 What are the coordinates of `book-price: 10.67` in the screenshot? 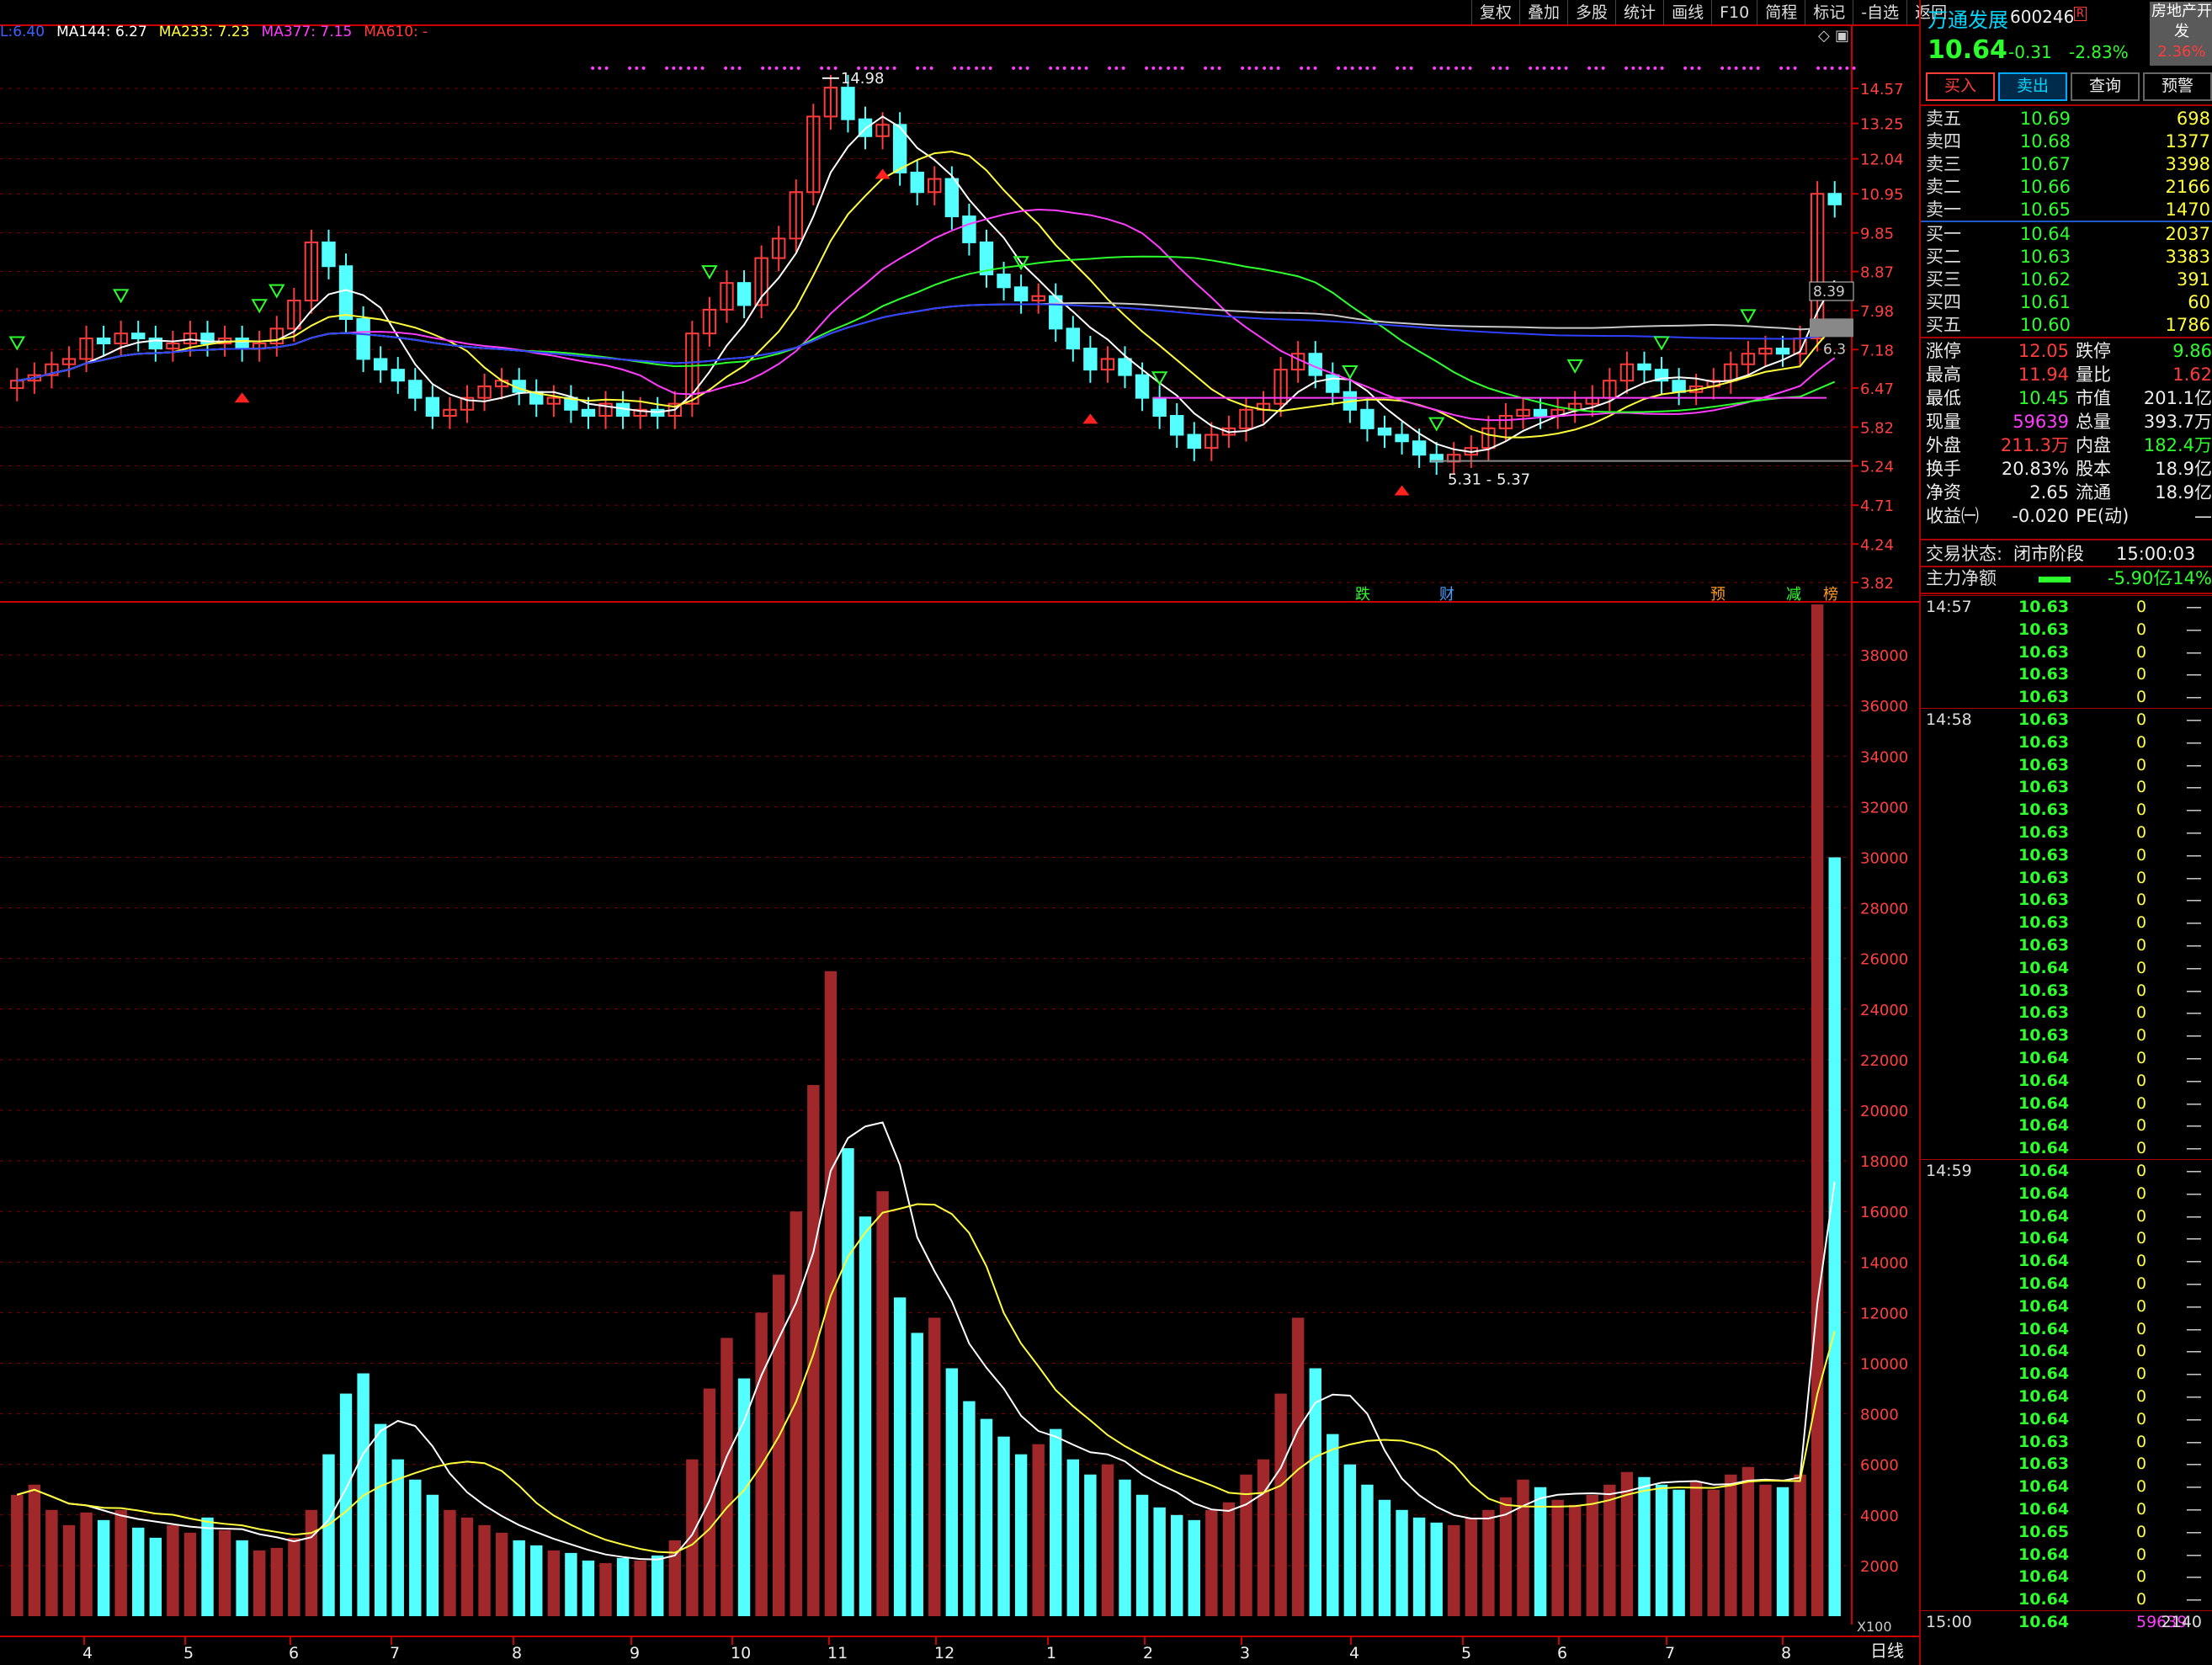 It's located at (2045, 164).